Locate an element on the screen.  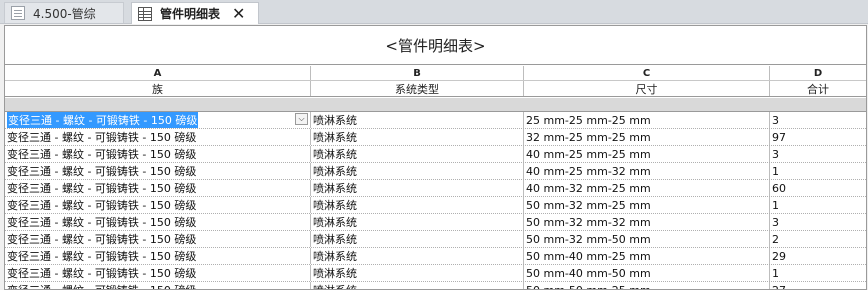
column-header: 尺寸 is located at coordinates (647, 88).